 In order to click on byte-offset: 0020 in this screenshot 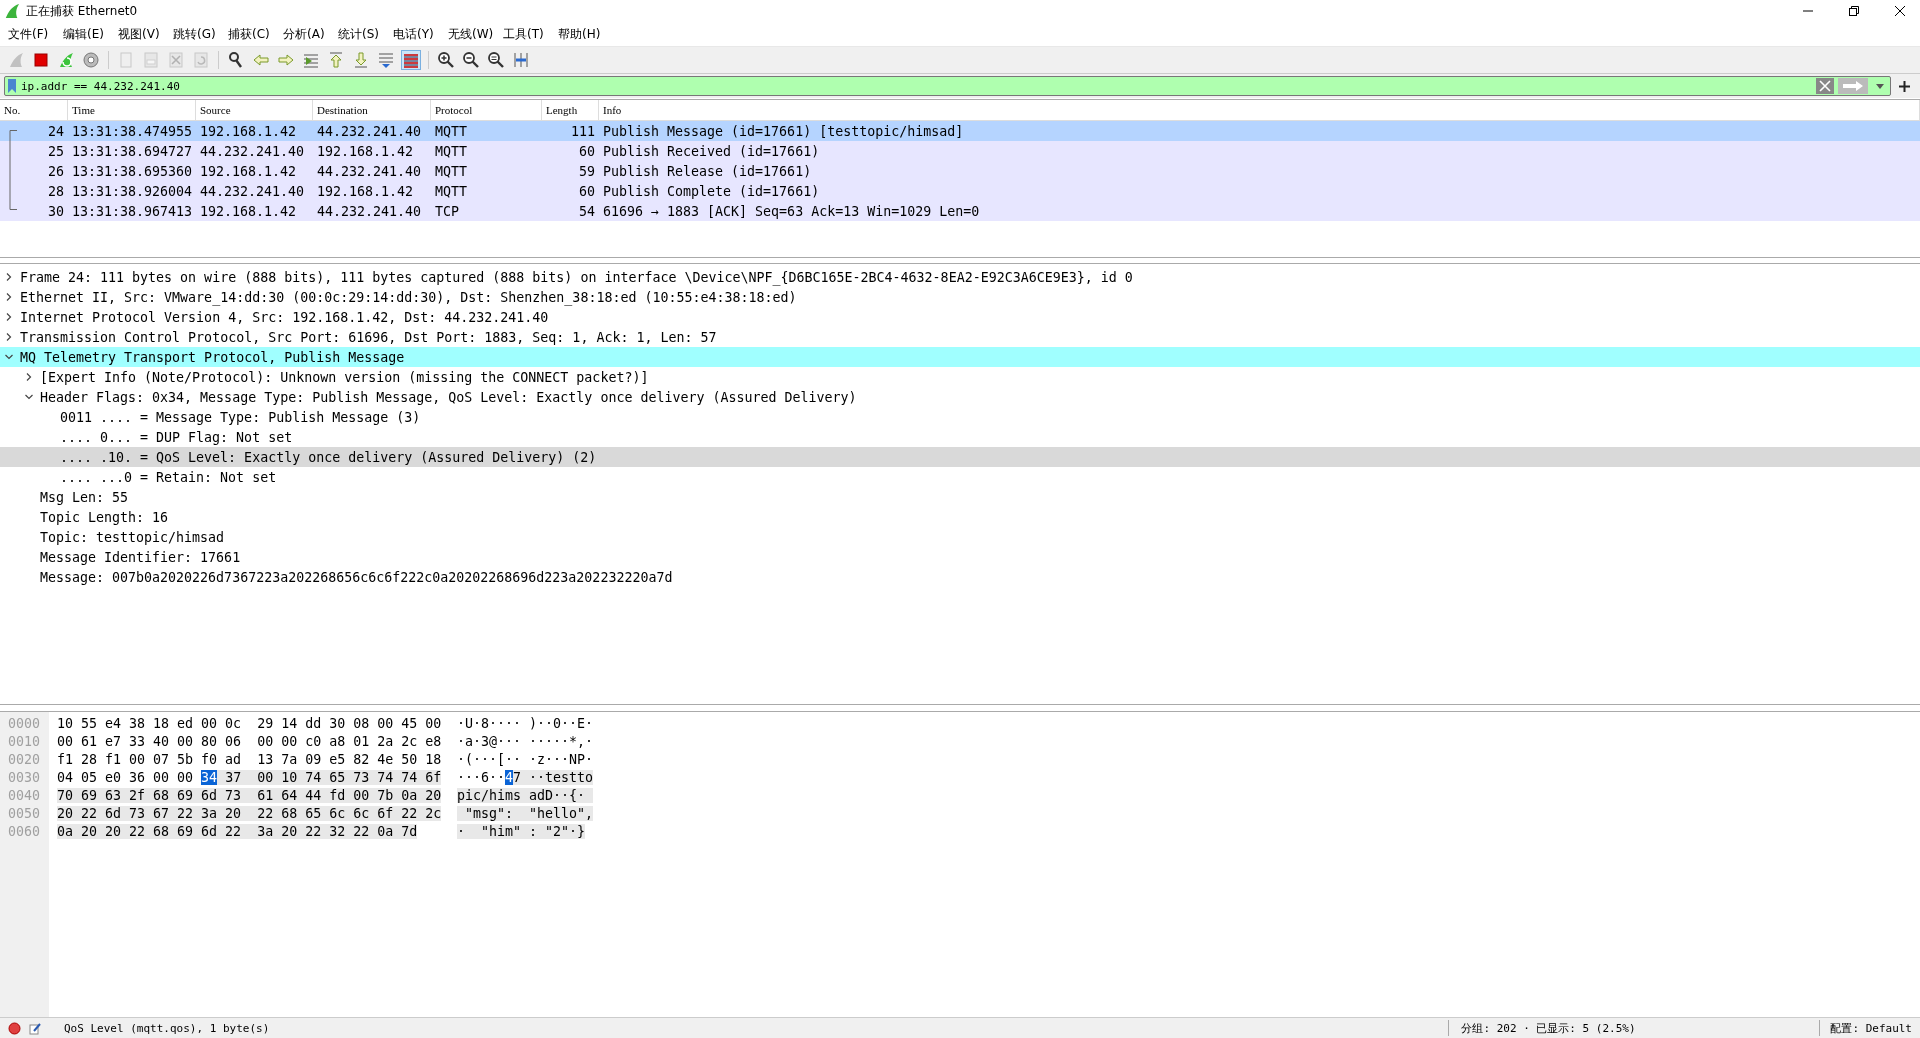, I will do `click(24, 759)`.